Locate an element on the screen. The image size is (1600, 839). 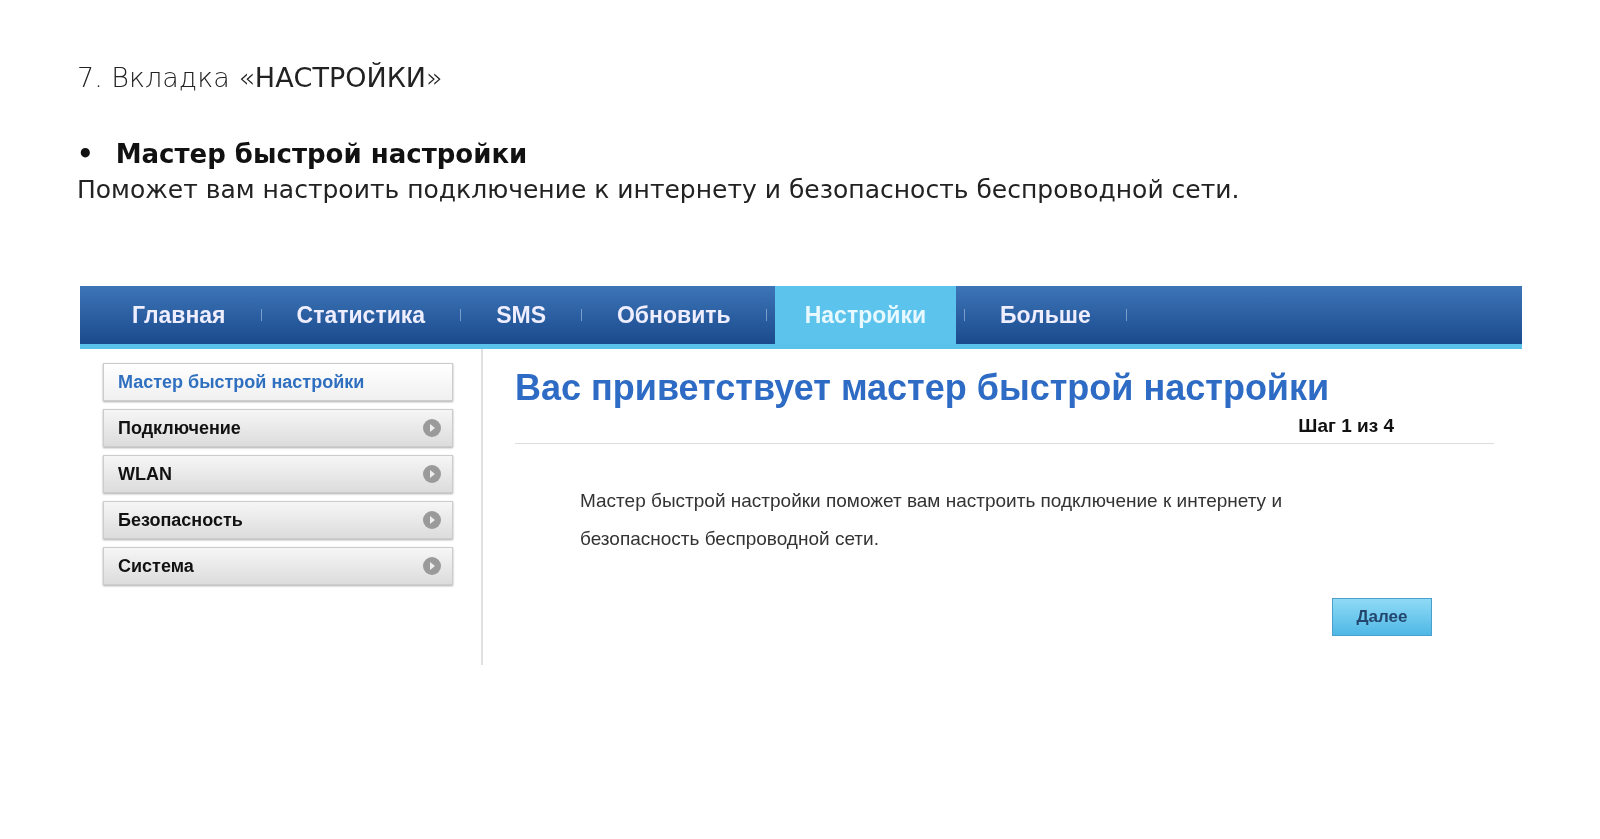
section-heading: 7. Вкладка «НАСТРОЙКИ» is located at coordinates (260, 77).